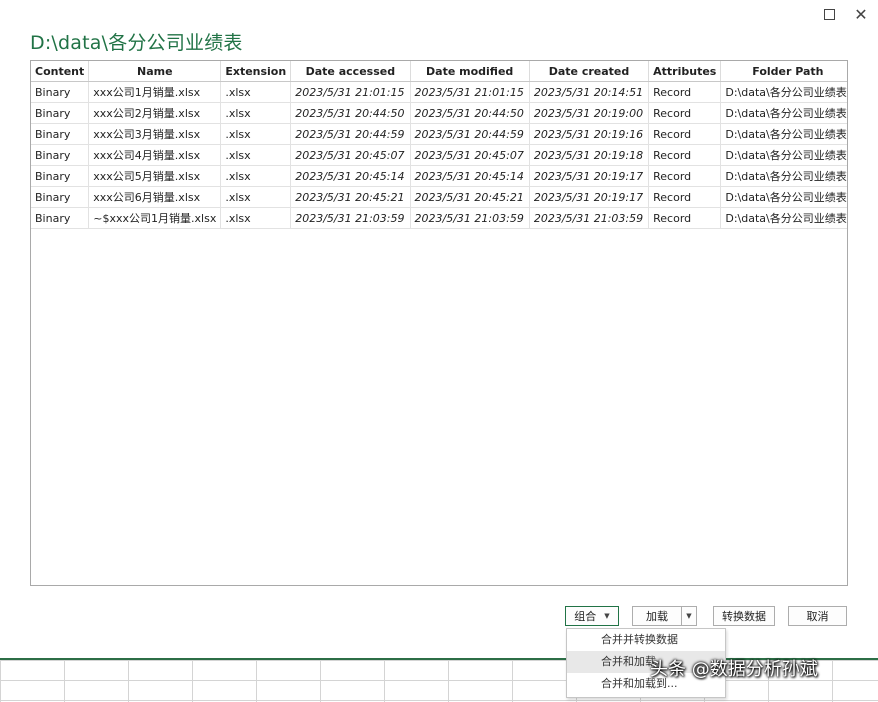  Describe the element at coordinates (470, 218) in the screenshot. I see `cell-date-modified: 2023/5/31 21:03:59` at that location.